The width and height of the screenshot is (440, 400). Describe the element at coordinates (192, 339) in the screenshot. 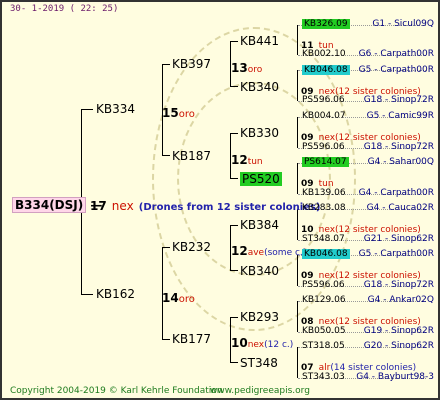

I see `queen-KB177: KB177` at that location.